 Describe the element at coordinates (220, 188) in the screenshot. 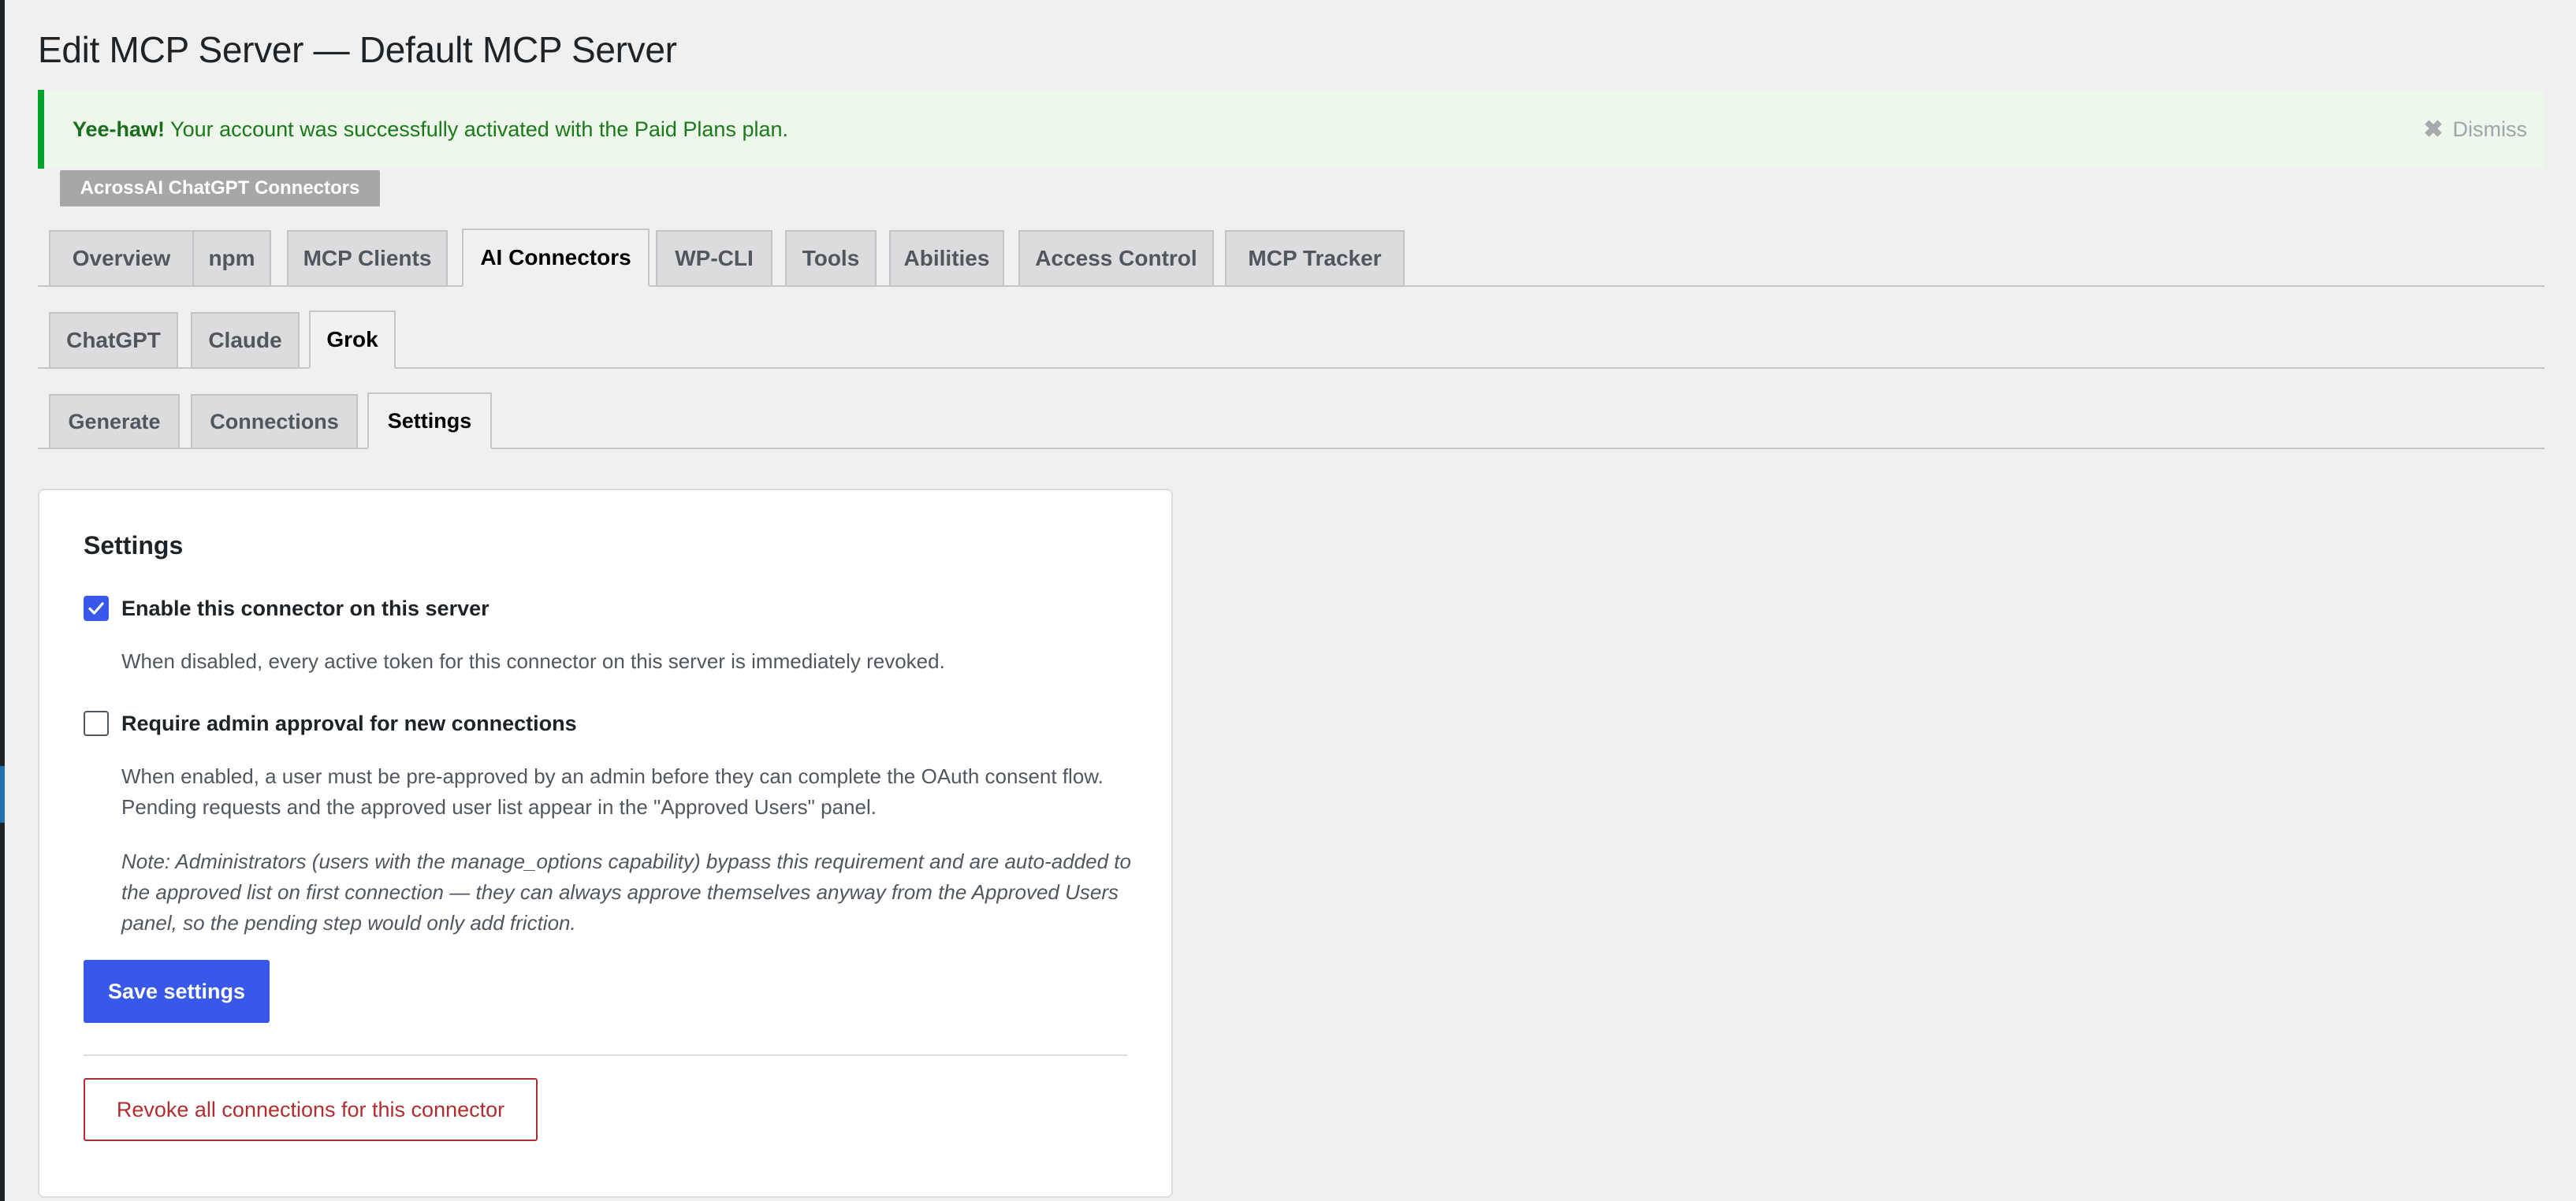

I see `plugin-badge: AcrossAI ChatGPT Connectors` at that location.